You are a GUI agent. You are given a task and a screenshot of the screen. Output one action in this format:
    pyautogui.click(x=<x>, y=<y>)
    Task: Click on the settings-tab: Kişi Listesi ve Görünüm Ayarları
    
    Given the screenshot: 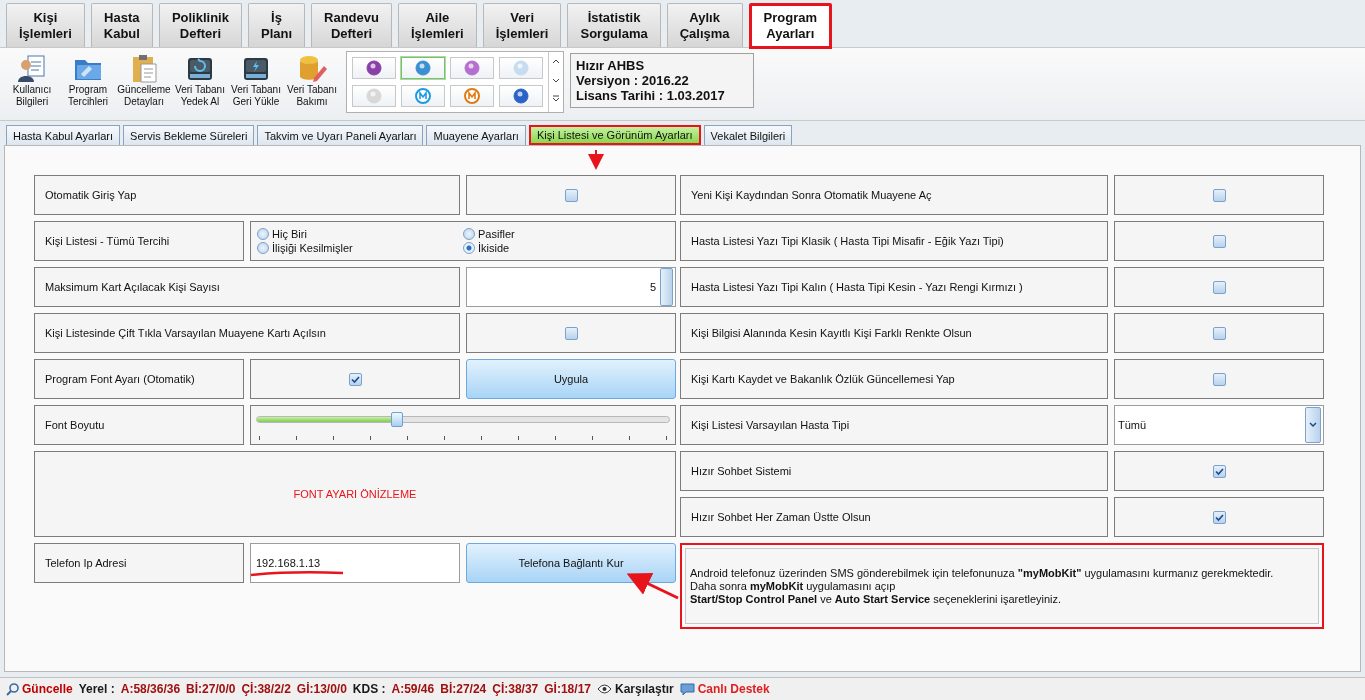 What is the action you would take?
    pyautogui.click(x=614, y=135)
    